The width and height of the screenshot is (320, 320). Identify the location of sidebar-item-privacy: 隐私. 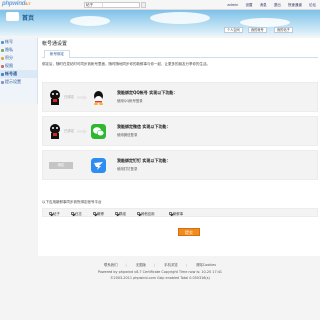
(18, 50).